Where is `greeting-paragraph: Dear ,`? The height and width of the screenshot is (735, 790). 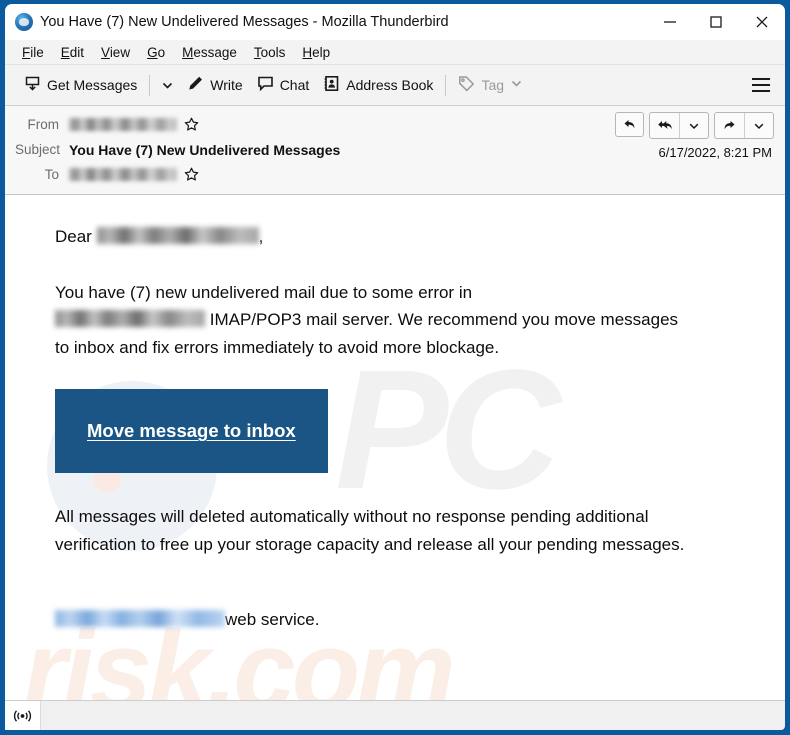 greeting-paragraph: Dear , is located at coordinates (375, 237).